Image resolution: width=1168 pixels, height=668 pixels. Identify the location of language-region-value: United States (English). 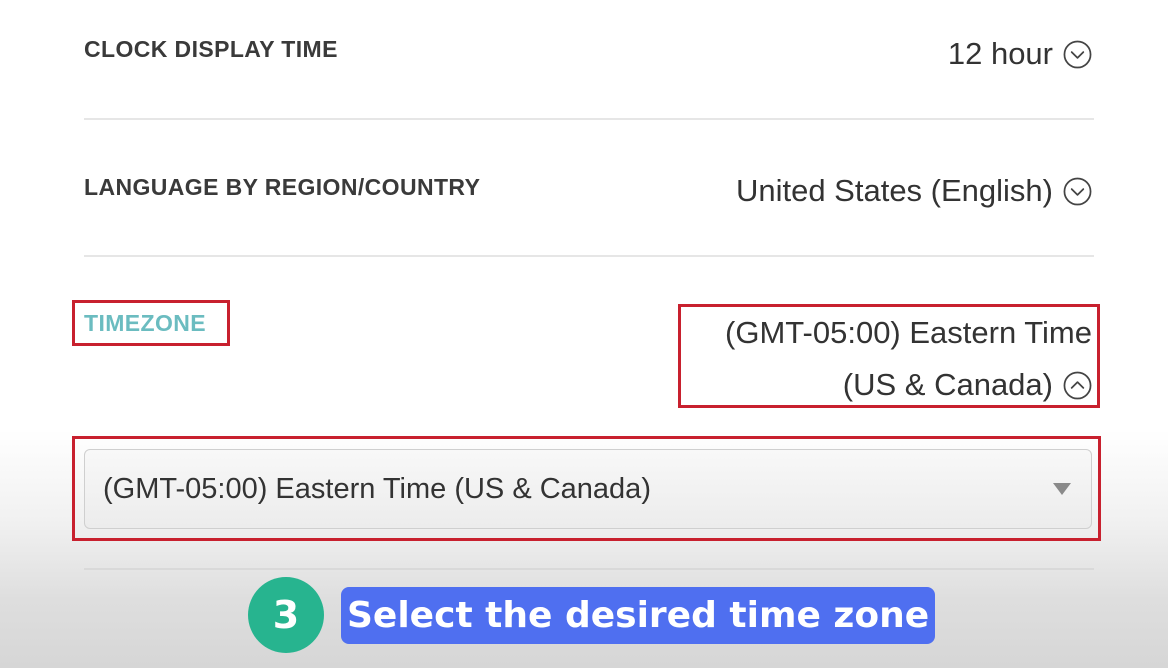
(894, 190).